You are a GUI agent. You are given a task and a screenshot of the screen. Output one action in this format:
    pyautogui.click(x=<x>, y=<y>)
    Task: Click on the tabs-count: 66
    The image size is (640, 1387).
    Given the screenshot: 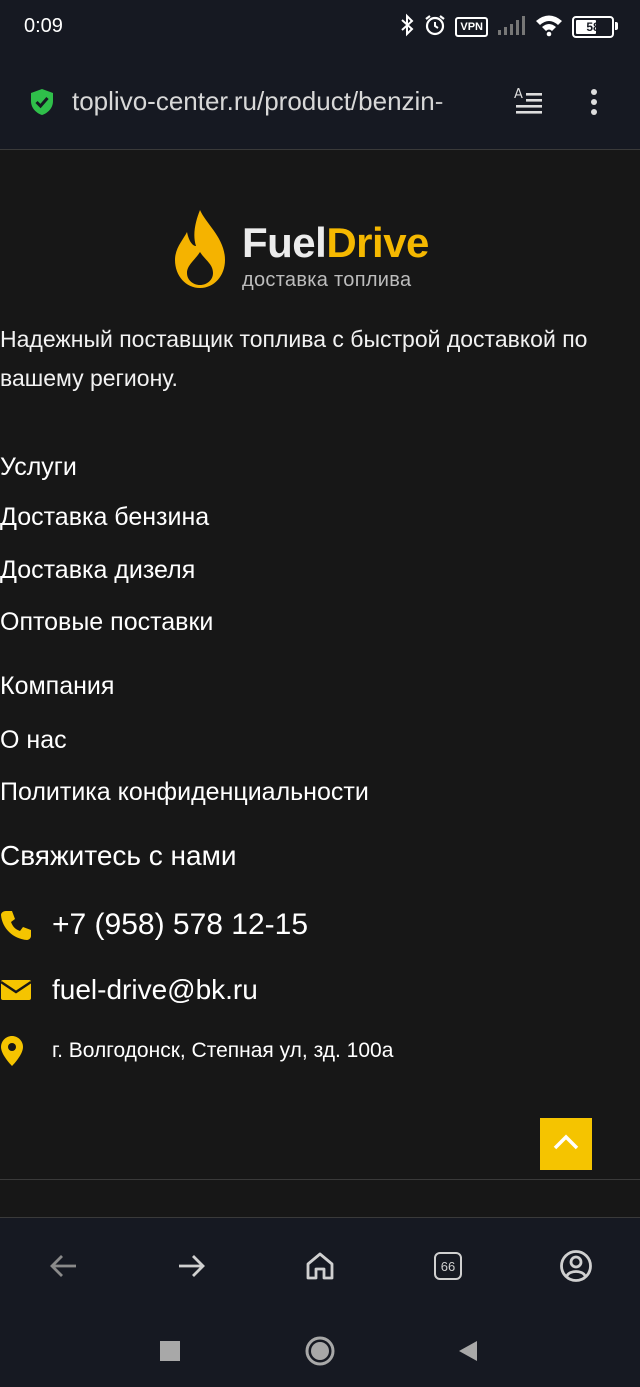 What is the action you would take?
    pyautogui.click(x=448, y=1266)
    